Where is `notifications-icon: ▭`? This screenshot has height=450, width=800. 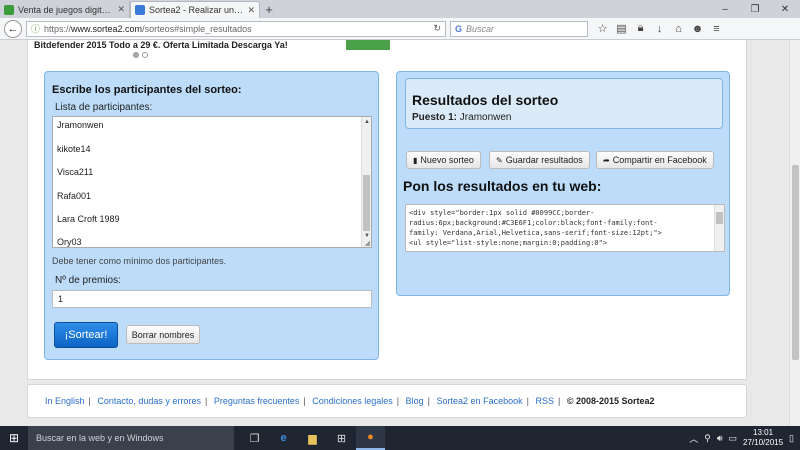 notifications-icon: ▭ is located at coordinates (732, 438).